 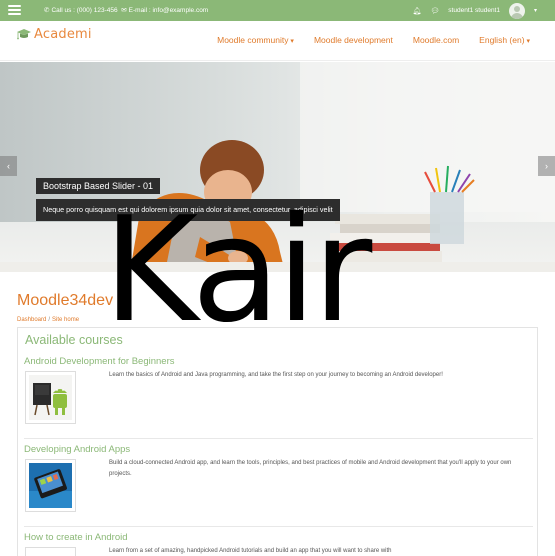 What do you see at coordinates (14, 10) in the screenshot?
I see `menu-icon` at bounding box center [14, 10].